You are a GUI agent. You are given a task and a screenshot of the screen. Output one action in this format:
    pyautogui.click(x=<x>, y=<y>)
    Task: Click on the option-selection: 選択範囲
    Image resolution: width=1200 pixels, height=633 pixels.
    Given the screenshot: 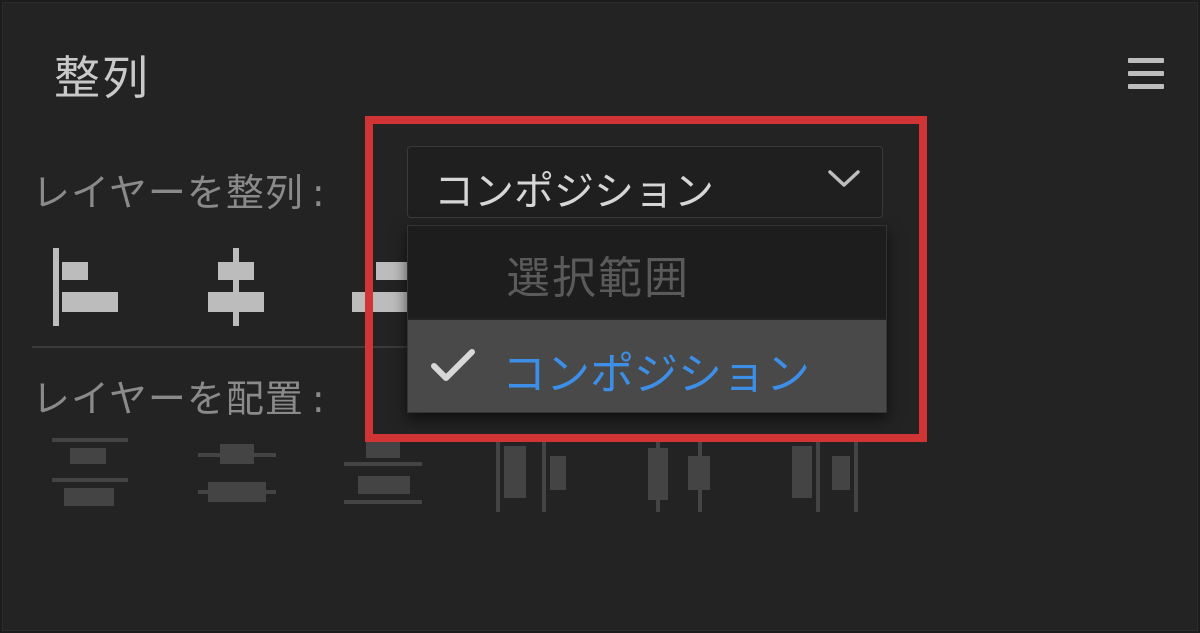 What is the action you would take?
    pyautogui.click(x=647, y=272)
    